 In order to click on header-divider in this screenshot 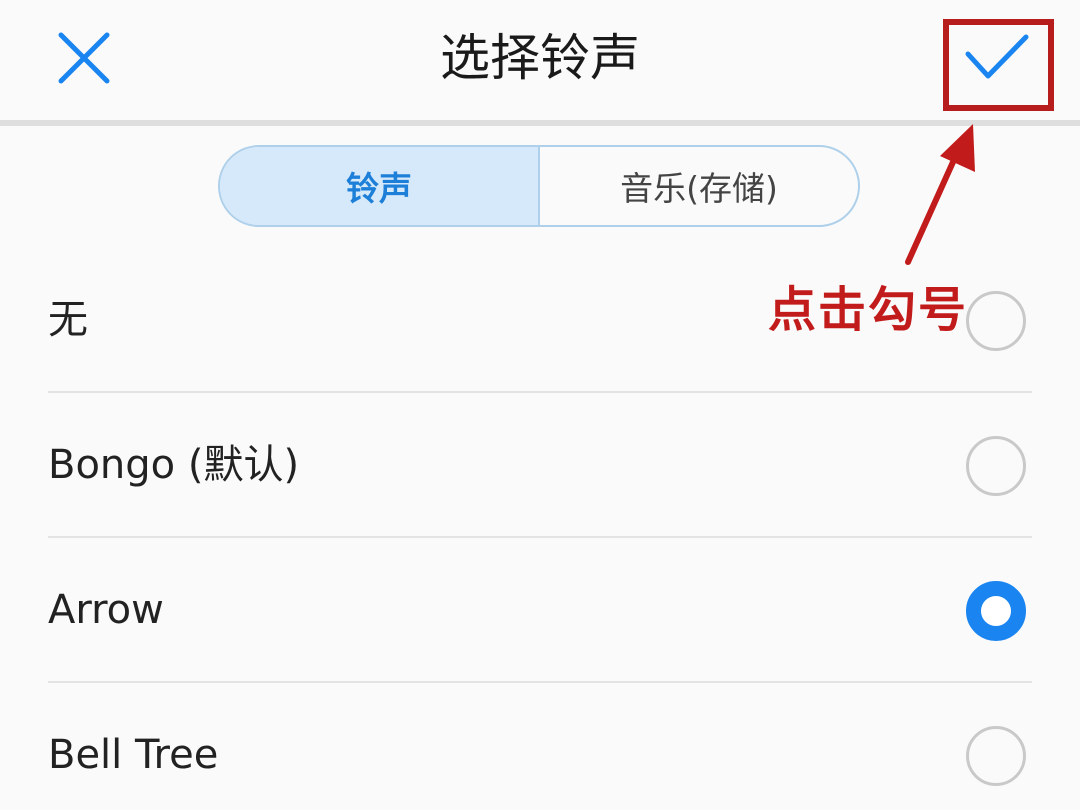, I will do `click(540, 123)`.